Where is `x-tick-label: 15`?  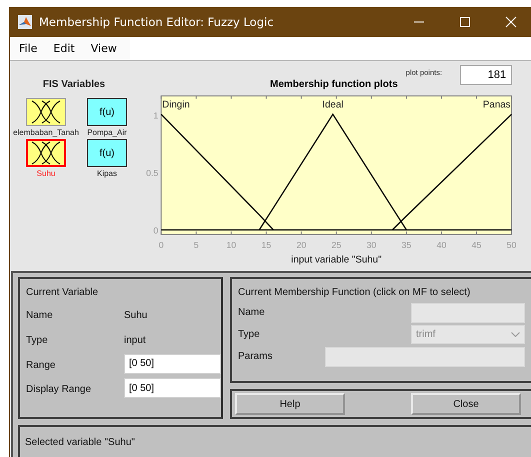 x-tick-label: 15 is located at coordinates (266, 245).